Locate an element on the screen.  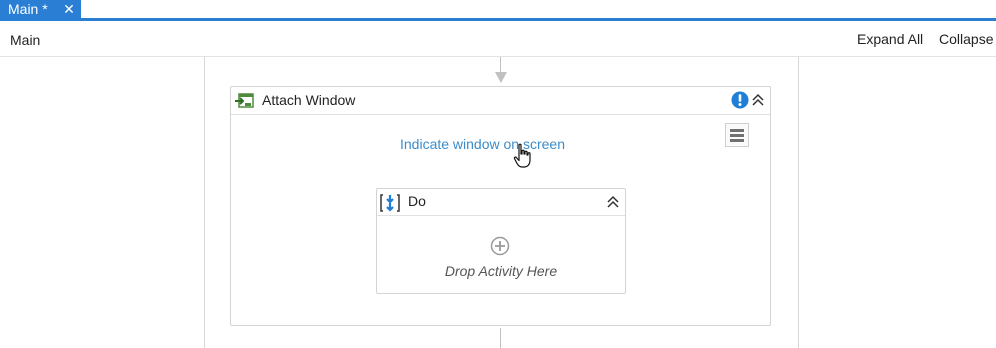
flow-arrow-icon is located at coordinates (501, 77).